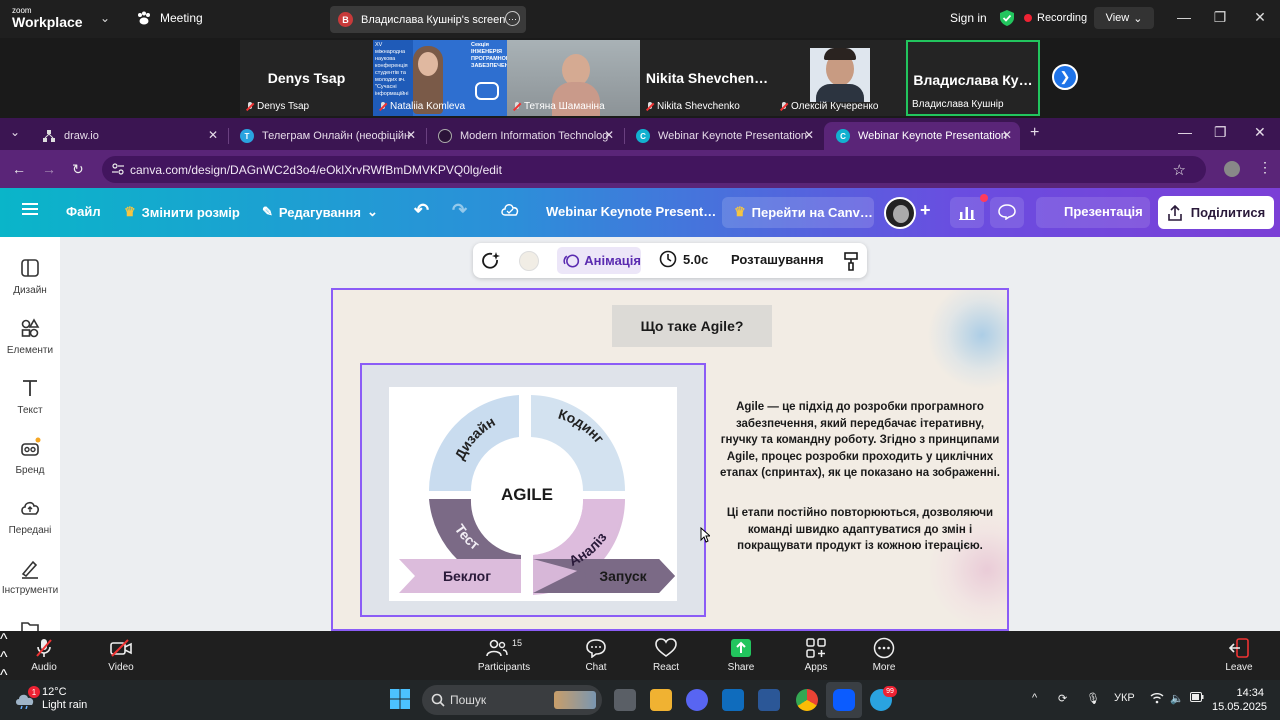 The height and width of the screenshot is (720, 1280). What do you see at coordinates (596, 655) in the screenshot?
I see `chat-button: Chat` at bounding box center [596, 655].